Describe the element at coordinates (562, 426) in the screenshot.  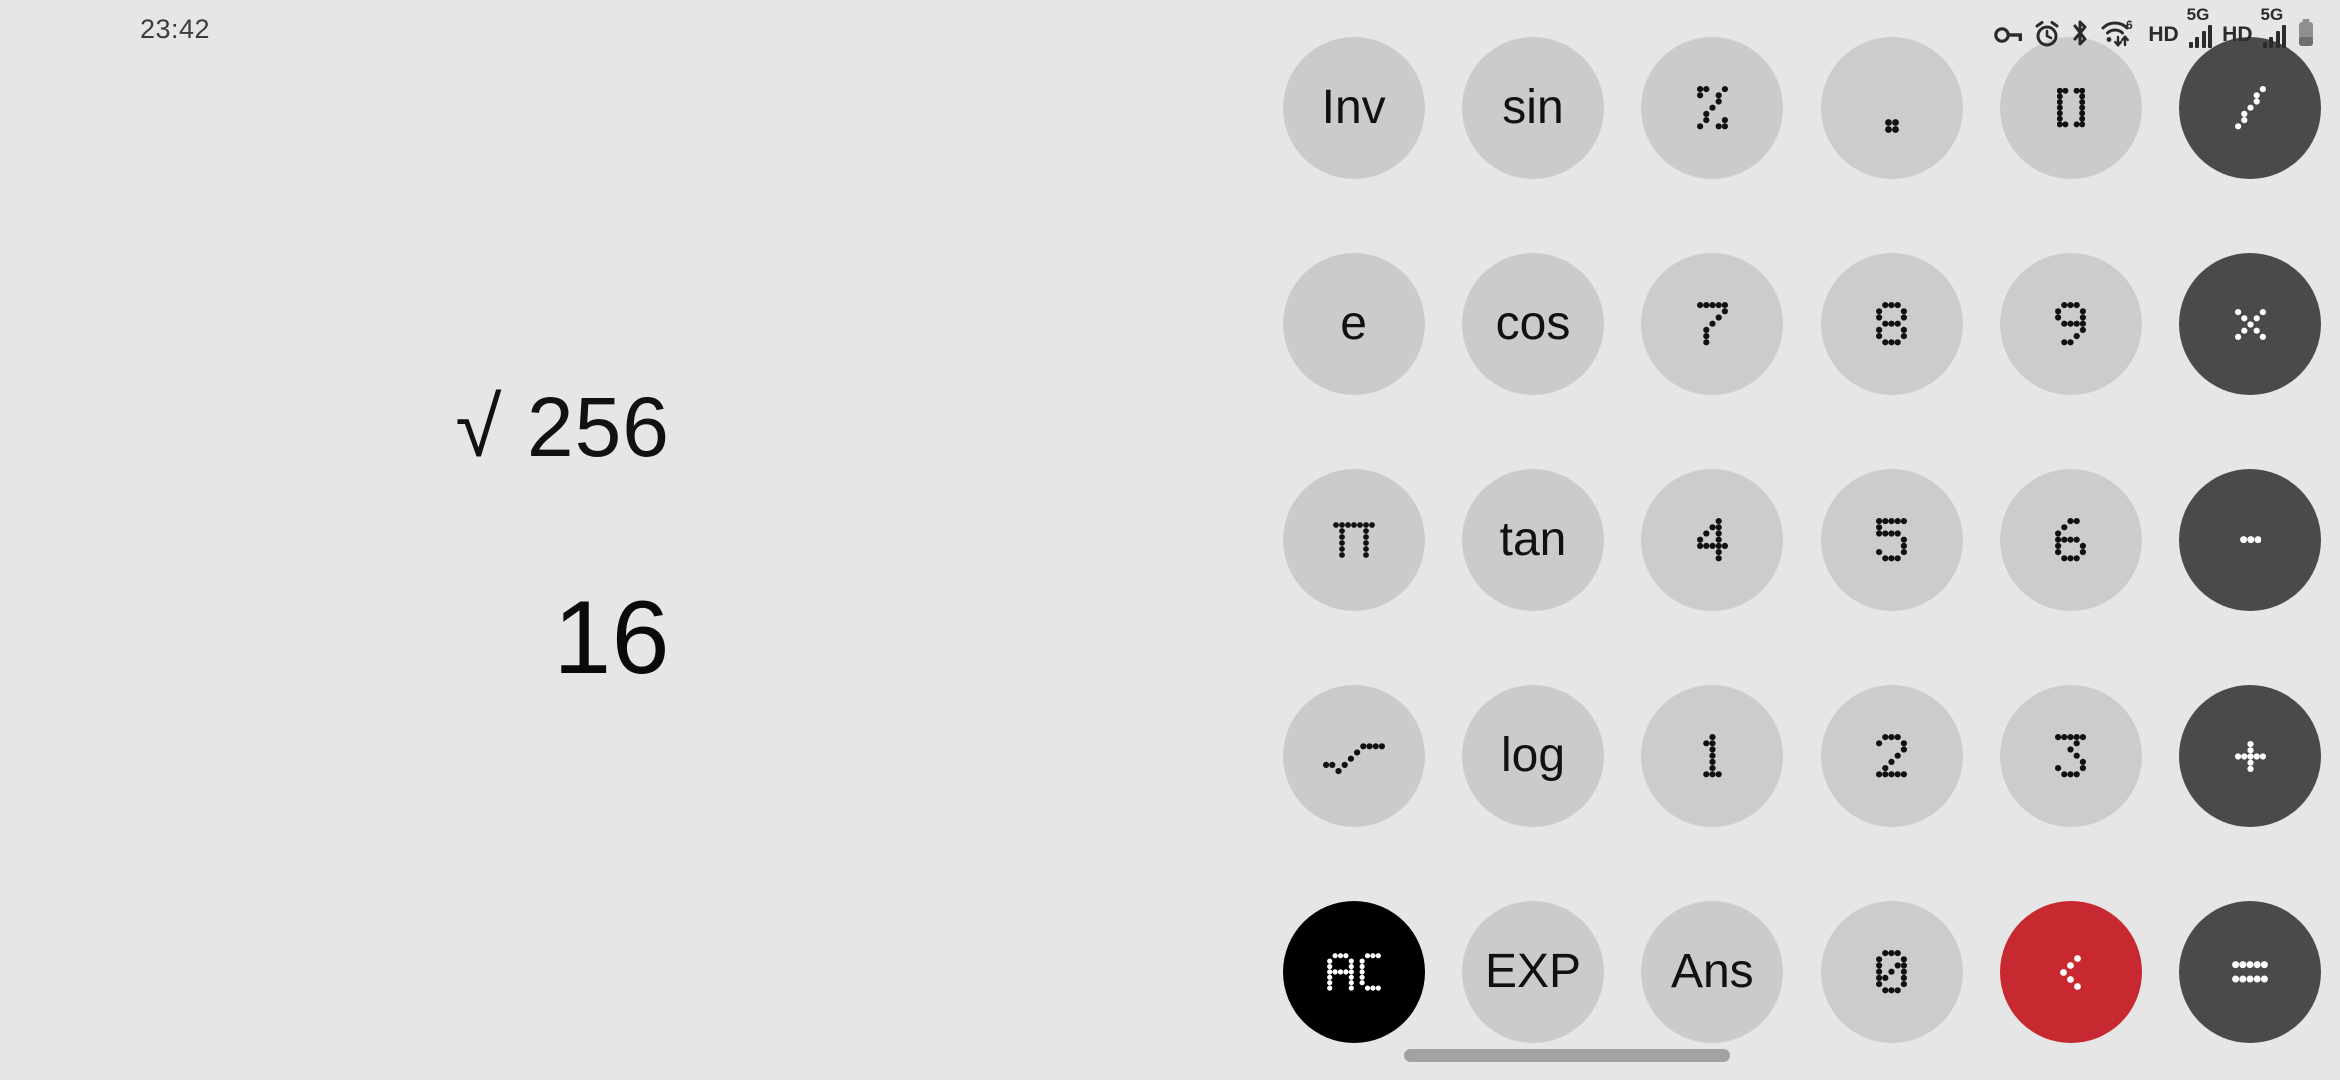
I see `expression-text: √ 256` at that location.